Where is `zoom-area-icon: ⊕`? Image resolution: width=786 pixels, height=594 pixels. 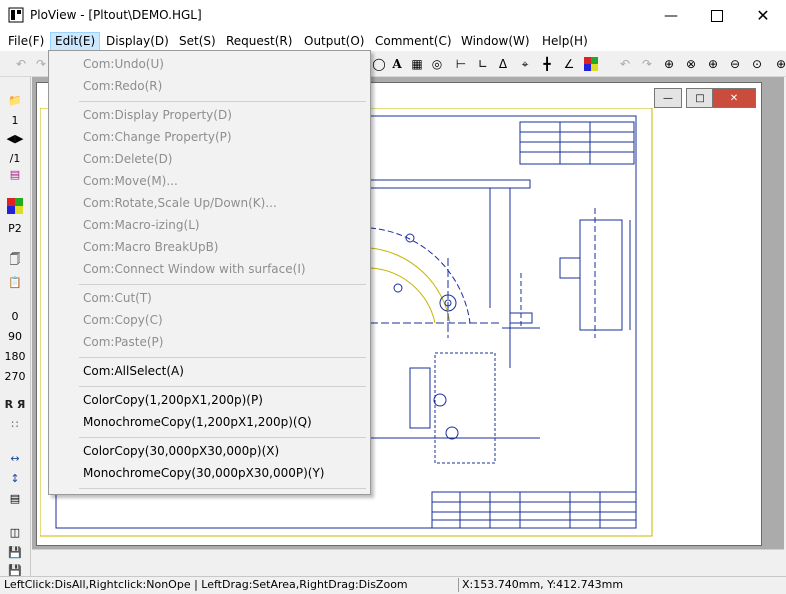 zoom-area-icon: ⊕ is located at coordinates (669, 64).